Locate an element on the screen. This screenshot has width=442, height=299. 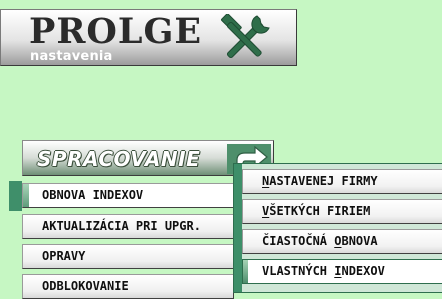
app-logo-banner: PROLGE nastavenia is located at coordinates (148, 37).